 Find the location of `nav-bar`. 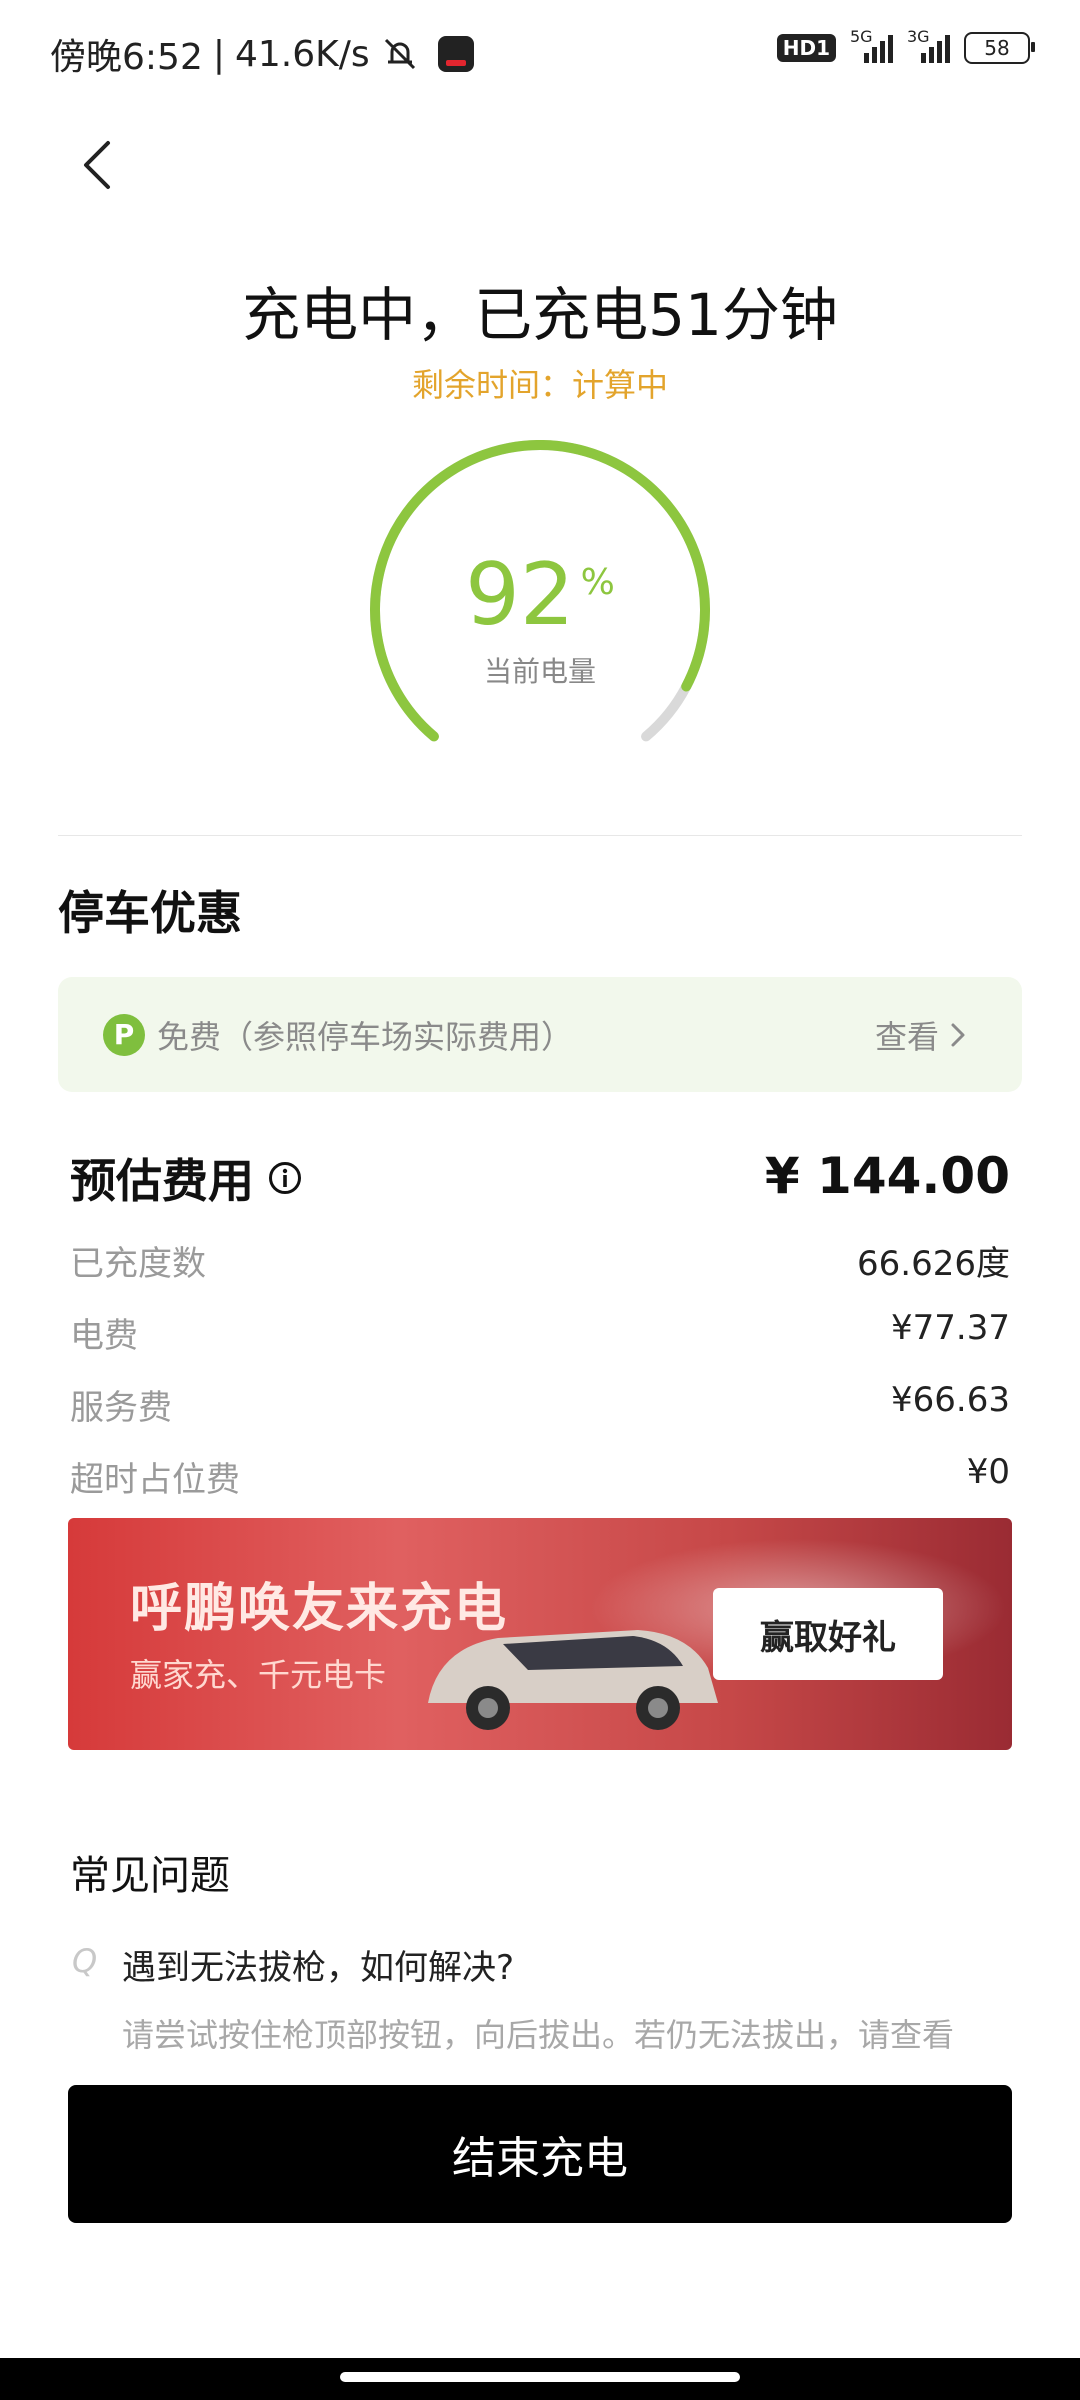

nav-bar is located at coordinates (540, 2379).